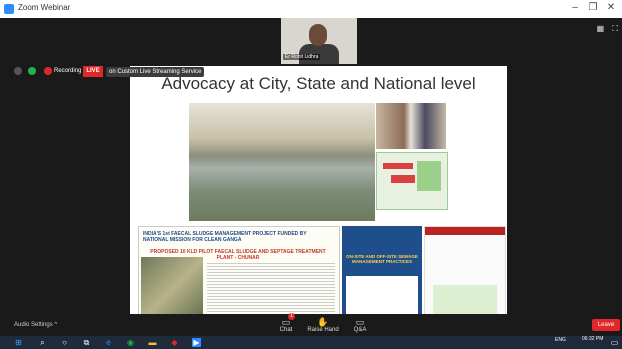  Describe the element at coordinates (465, 231) in the screenshot. I see `document-header-band` at that location.